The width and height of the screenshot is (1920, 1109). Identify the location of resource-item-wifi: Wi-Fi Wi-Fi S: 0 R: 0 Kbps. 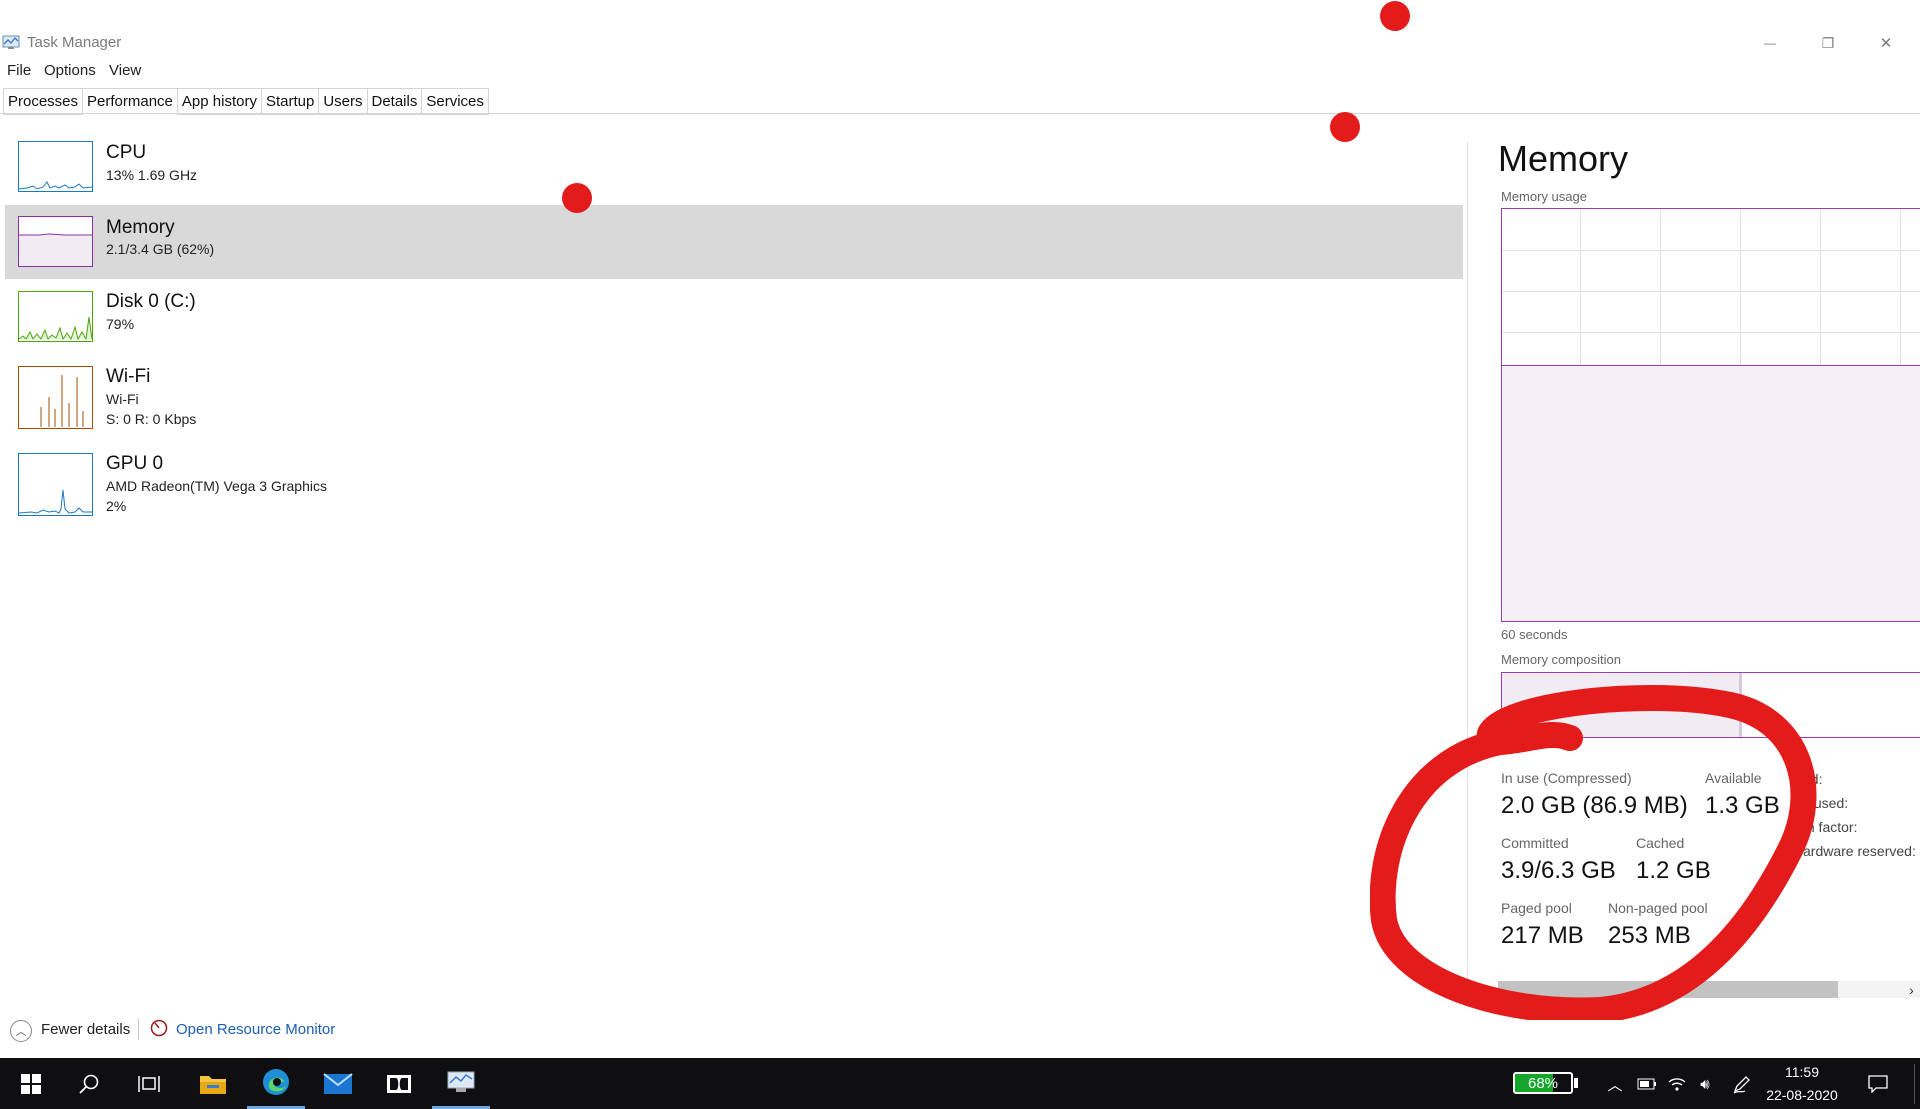
(734, 392).